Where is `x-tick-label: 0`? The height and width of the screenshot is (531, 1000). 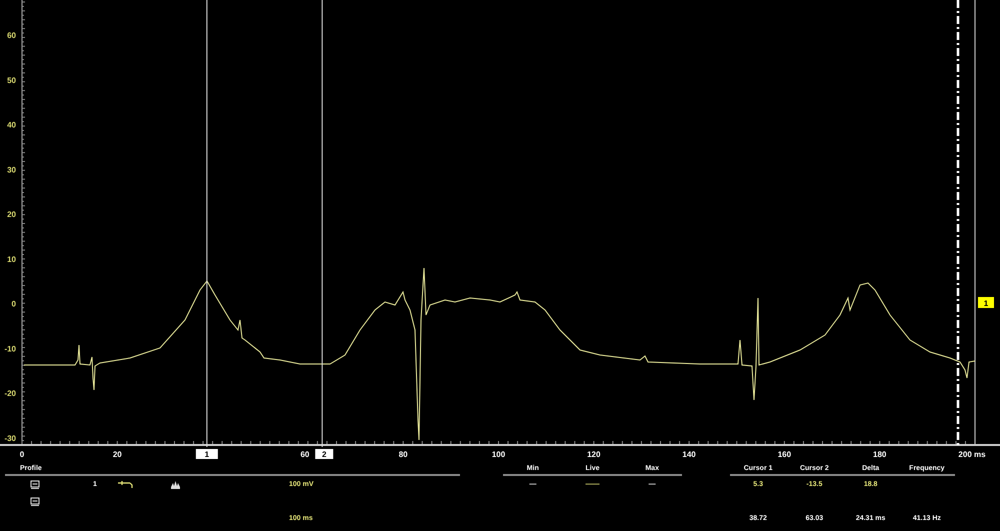 x-tick-label: 0 is located at coordinates (22, 454).